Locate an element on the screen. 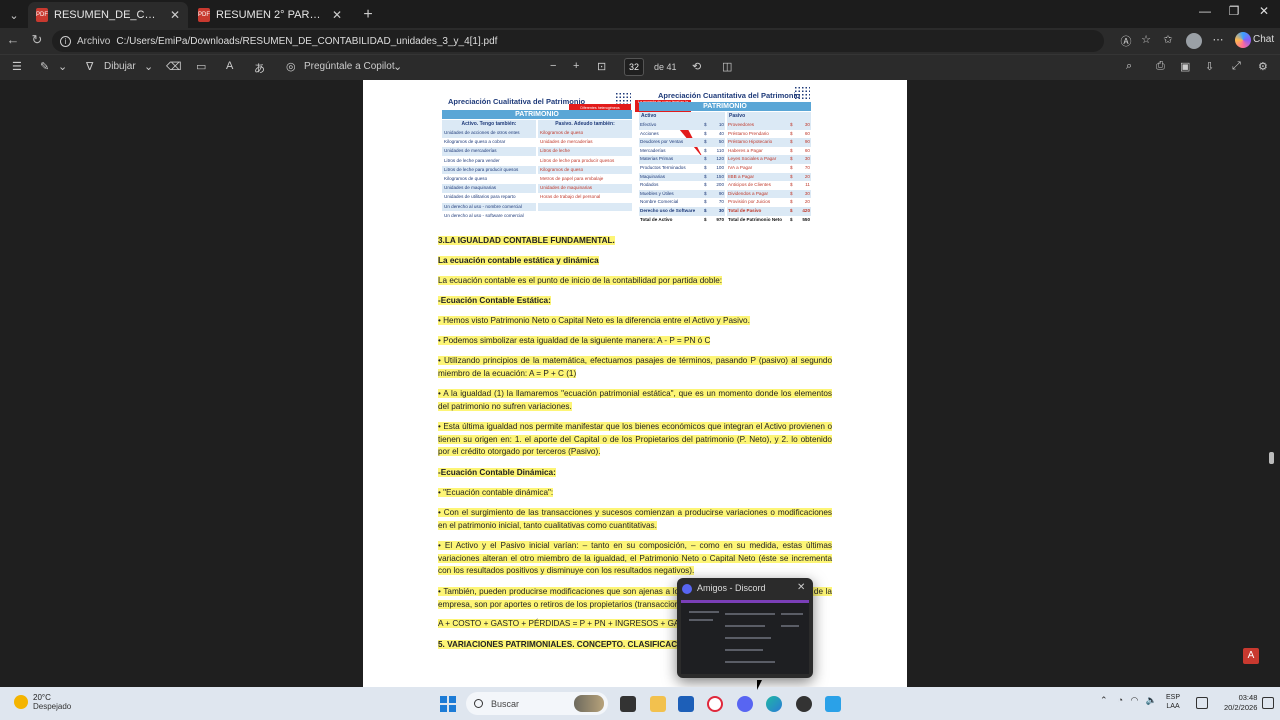  table-cell-amount: 20 is located at coordinates (807, 202).